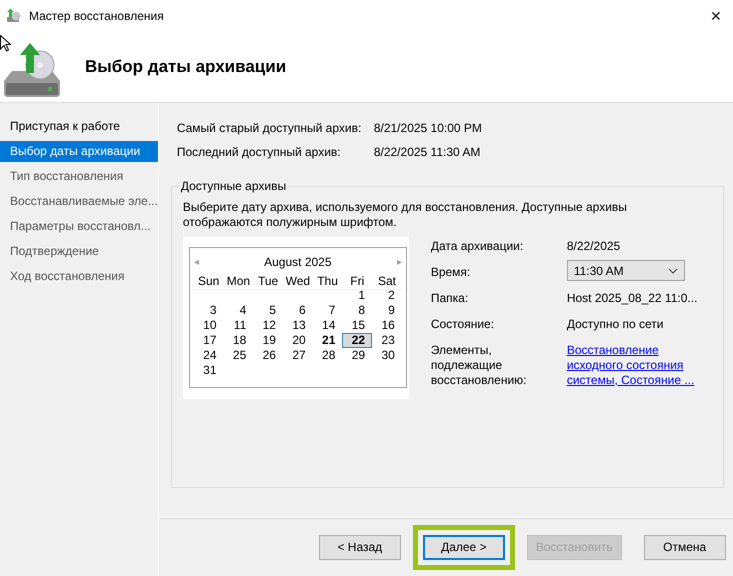 The height and width of the screenshot is (576, 733). Describe the element at coordinates (357, 295) in the screenshot. I see `calendar-day: 1` at that location.